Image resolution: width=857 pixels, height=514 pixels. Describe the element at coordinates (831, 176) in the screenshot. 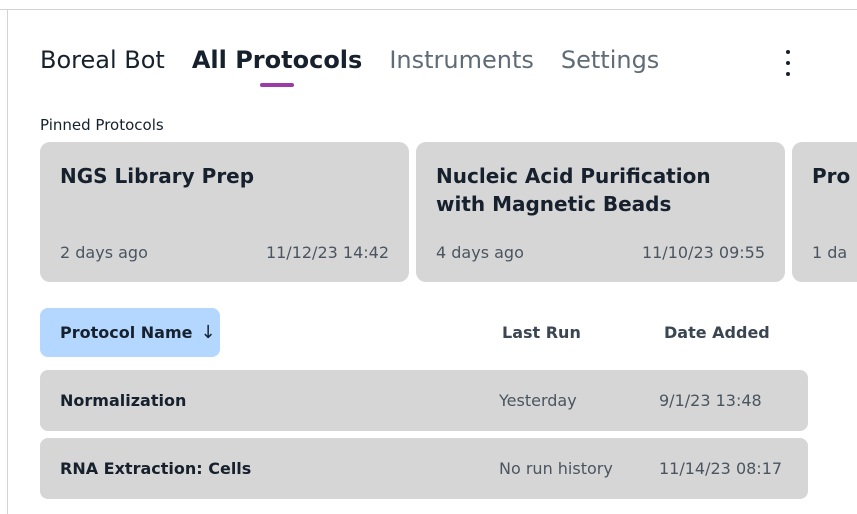

I see `pinned-card-title: Pro` at that location.